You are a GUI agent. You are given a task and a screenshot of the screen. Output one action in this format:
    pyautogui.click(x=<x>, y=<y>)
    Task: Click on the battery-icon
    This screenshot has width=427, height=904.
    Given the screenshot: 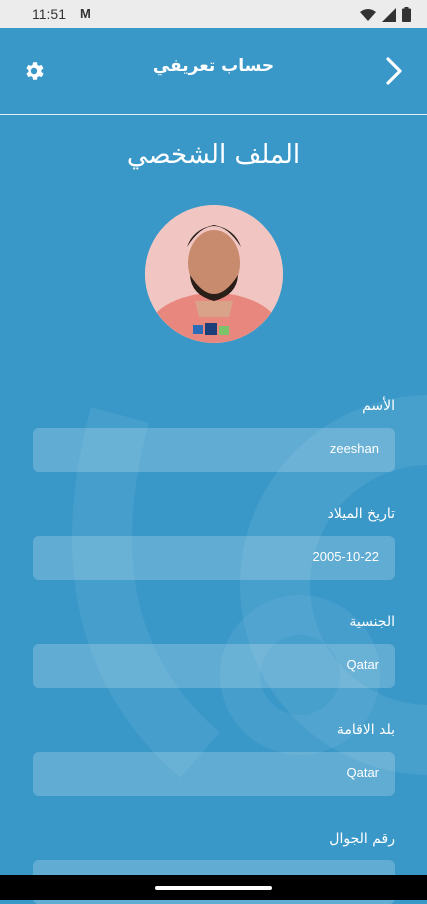 What is the action you would take?
    pyautogui.click(x=406, y=14)
    